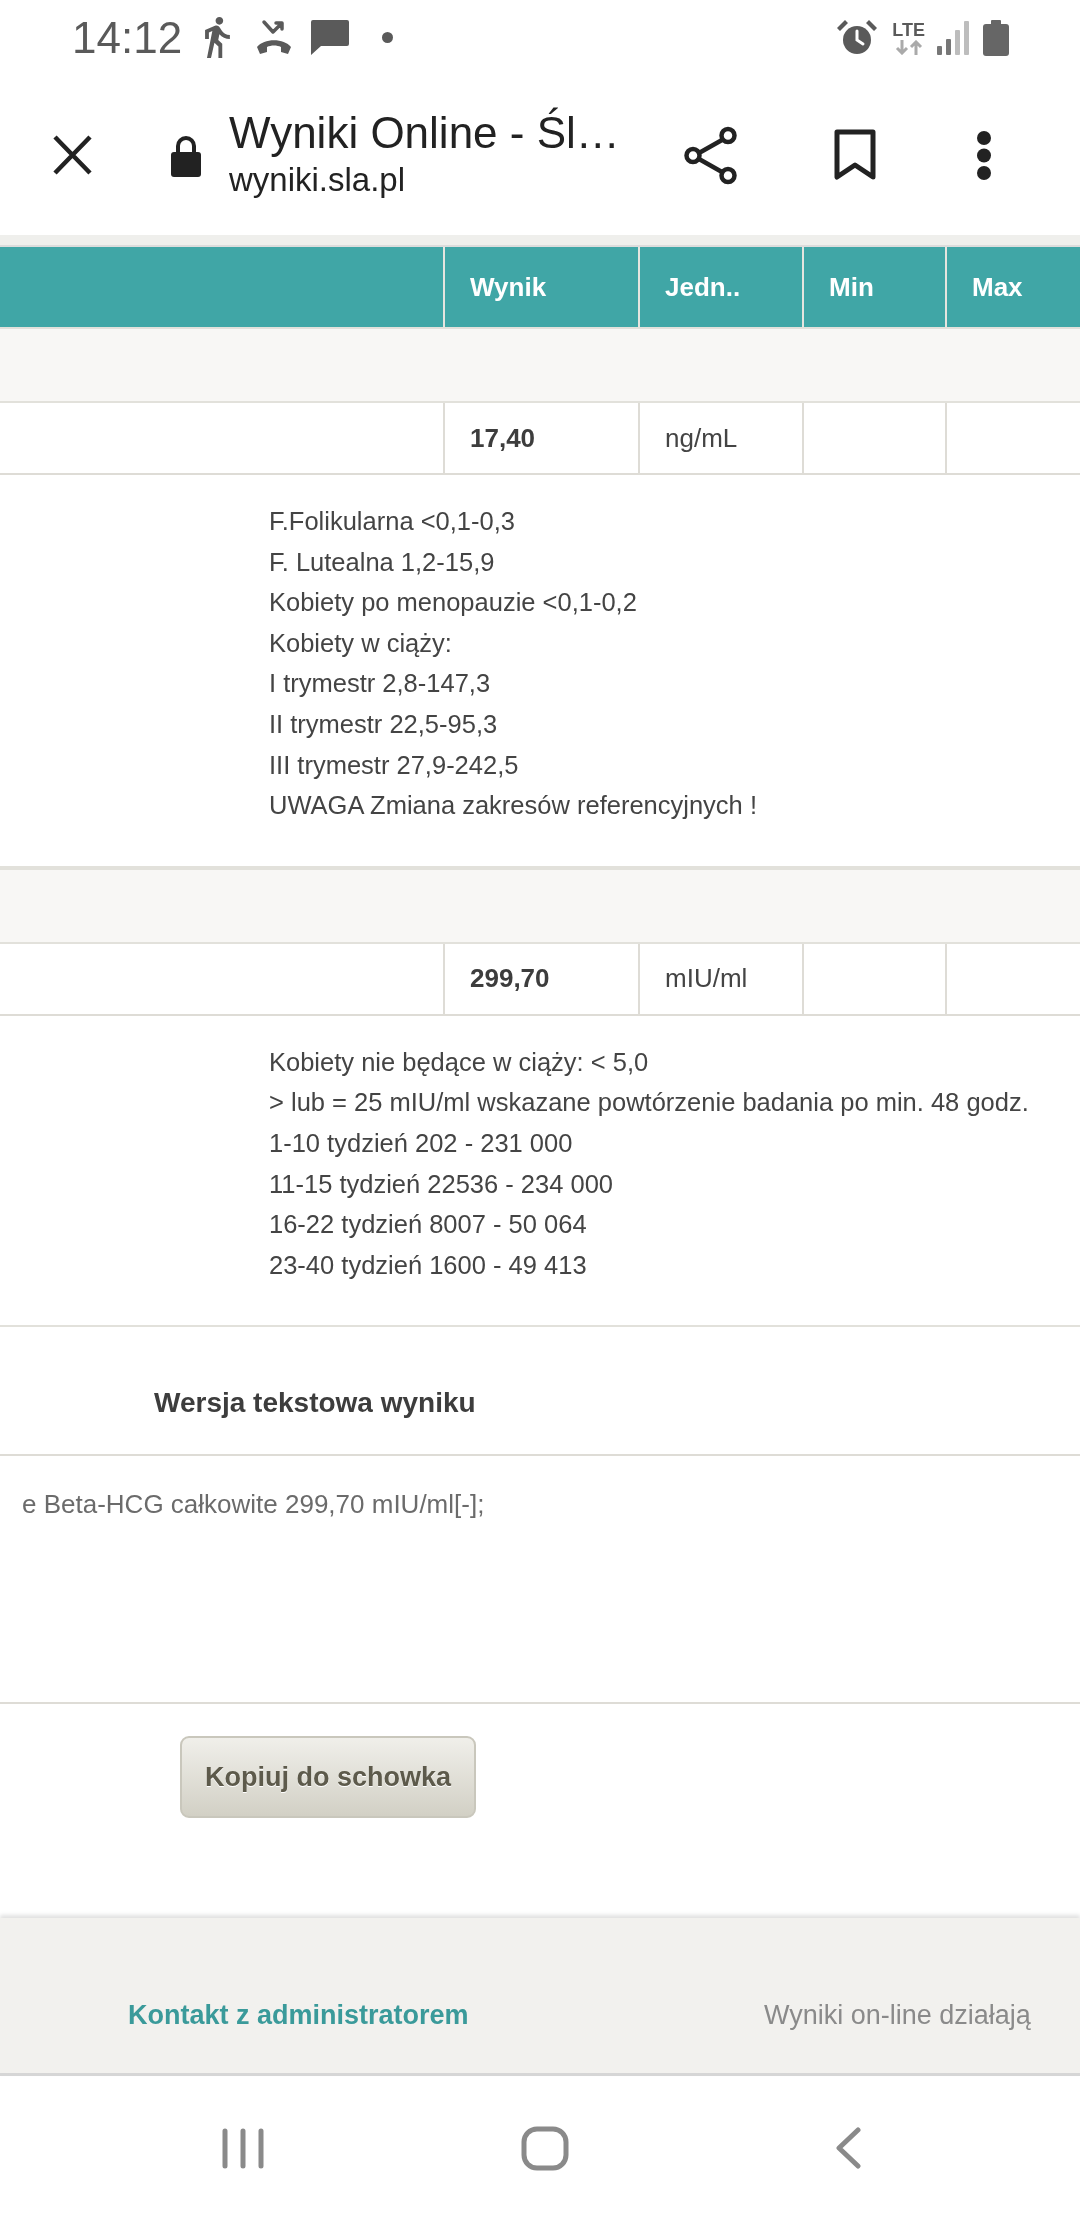 The width and height of the screenshot is (1080, 2220). I want to click on data-arrows-icon, so click(908, 47).